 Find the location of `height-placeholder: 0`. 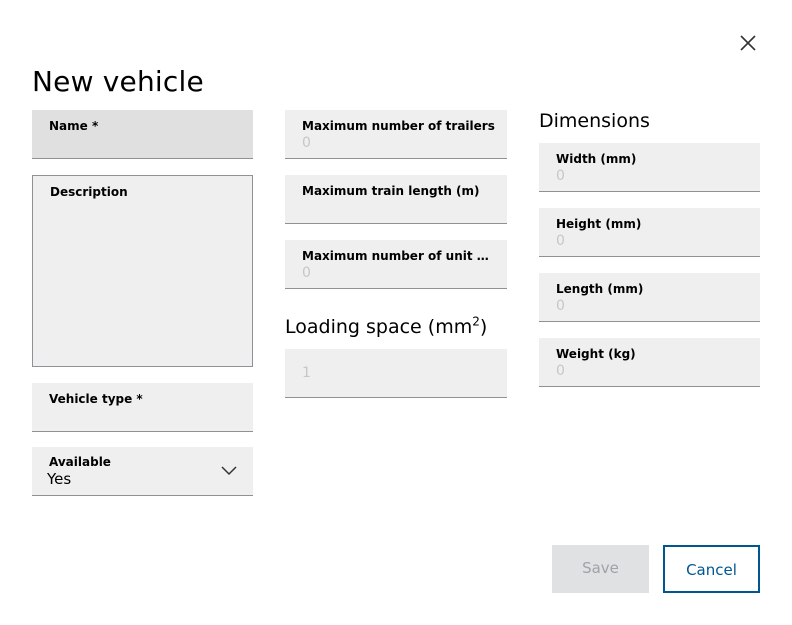

height-placeholder: 0 is located at coordinates (560, 241).